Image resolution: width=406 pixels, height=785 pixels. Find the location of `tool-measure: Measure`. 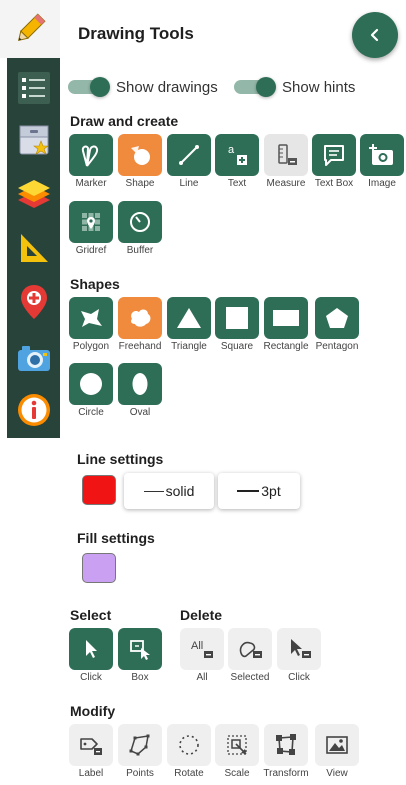

tool-measure: Measure is located at coordinates (286, 161).